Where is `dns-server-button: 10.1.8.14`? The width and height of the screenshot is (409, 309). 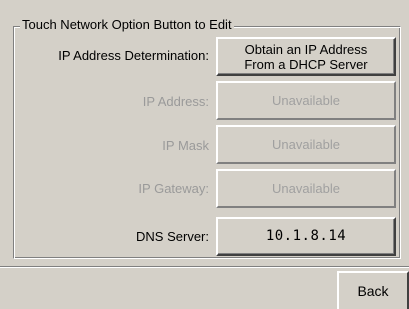 dns-server-button: 10.1.8.14 is located at coordinates (306, 236).